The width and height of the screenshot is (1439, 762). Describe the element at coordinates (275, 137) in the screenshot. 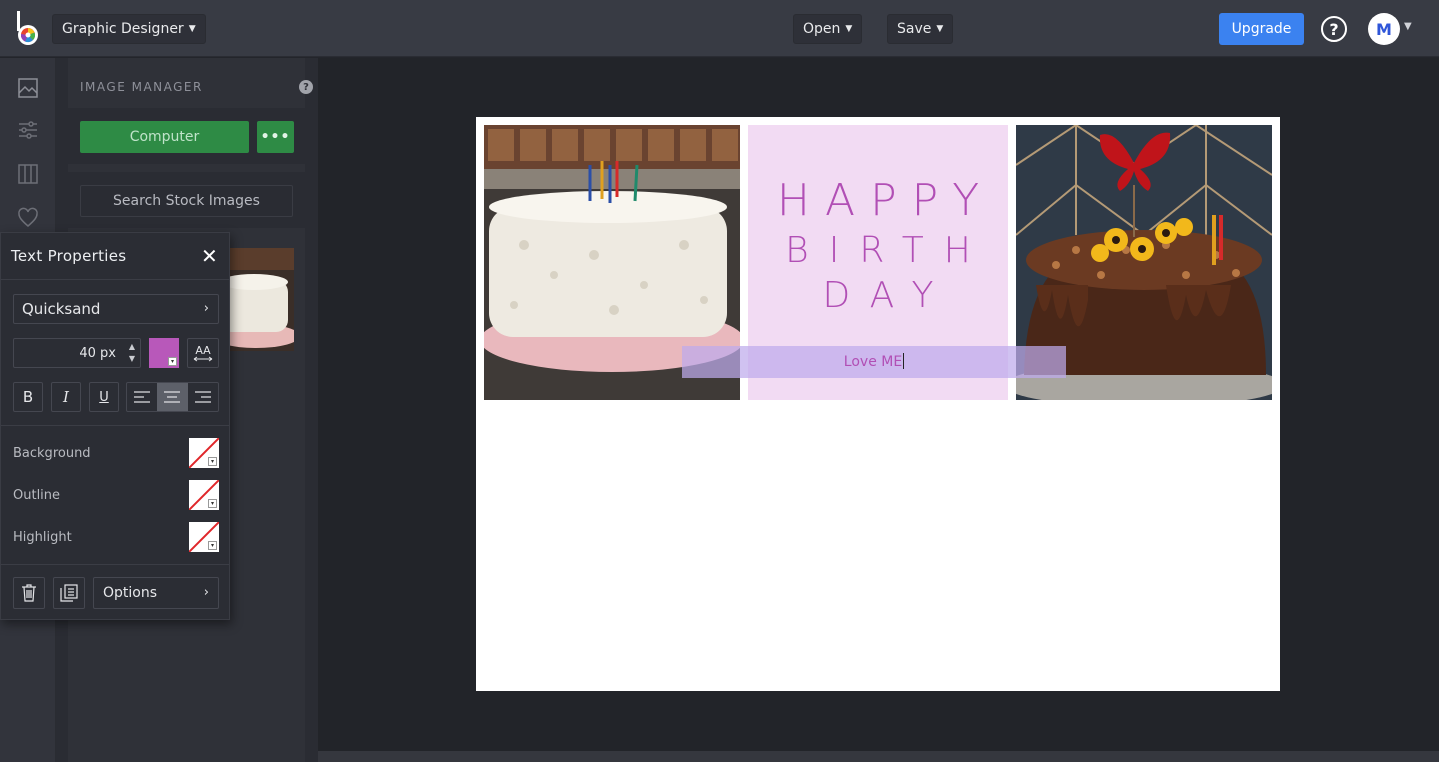

I see `more-sources-button: •••` at that location.